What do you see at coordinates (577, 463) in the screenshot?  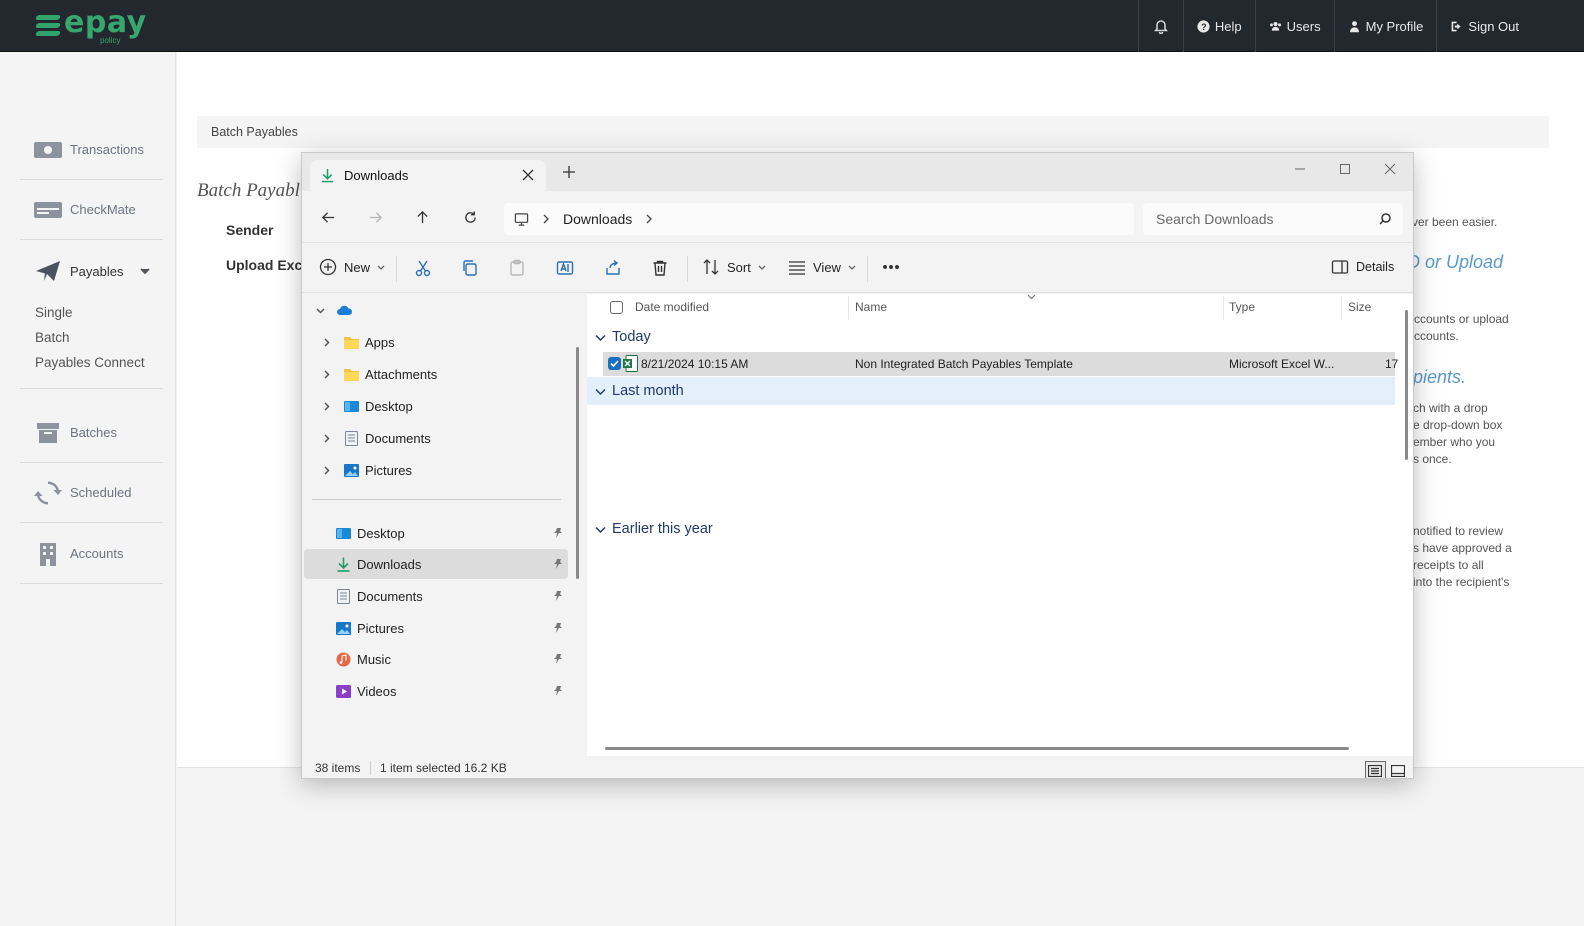 I see `nav-pane-scrollbar` at bounding box center [577, 463].